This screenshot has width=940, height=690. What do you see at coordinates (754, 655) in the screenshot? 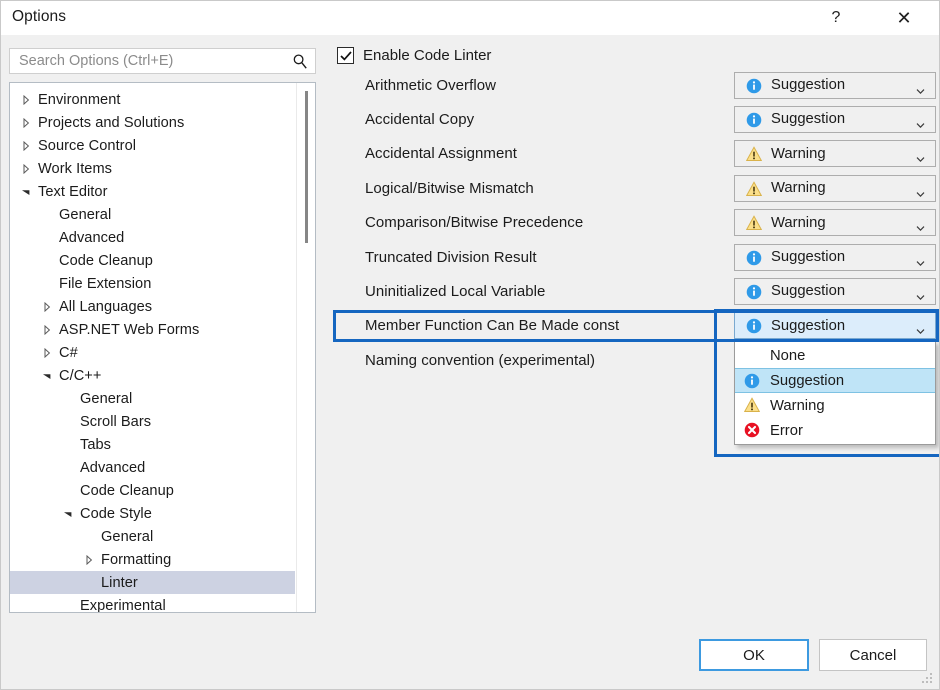
I see `ok-button: OK` at bounding box center [754, 655].